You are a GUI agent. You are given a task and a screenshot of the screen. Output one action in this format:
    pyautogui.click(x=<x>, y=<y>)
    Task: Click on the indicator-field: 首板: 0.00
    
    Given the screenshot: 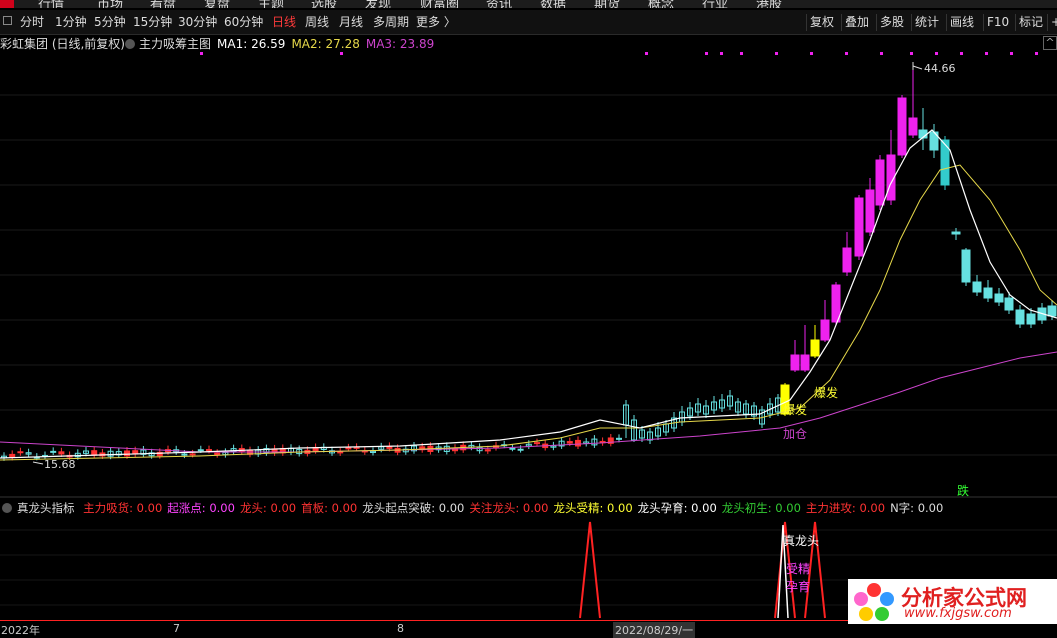 What is the action you would take?
    pyautogui.click(x=329, y=508)
    